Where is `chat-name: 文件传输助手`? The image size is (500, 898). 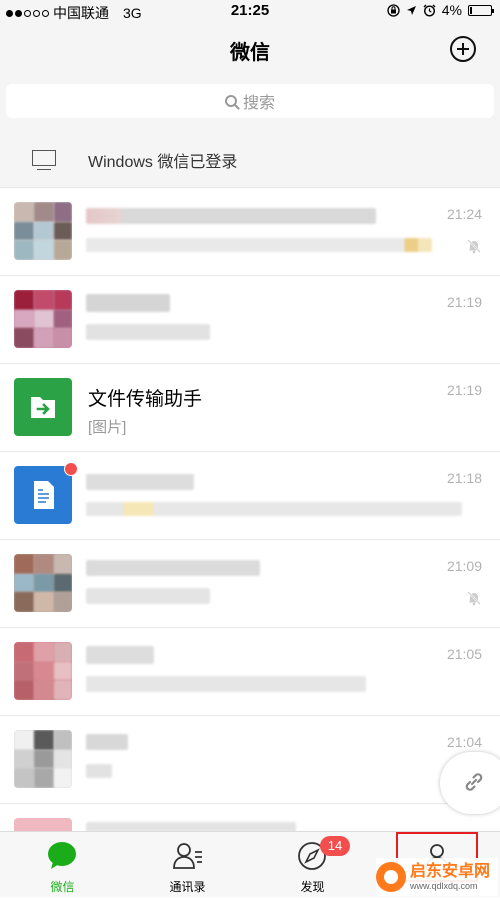 chat-name: 文件传输助手 is located at coordinates (145, 399).